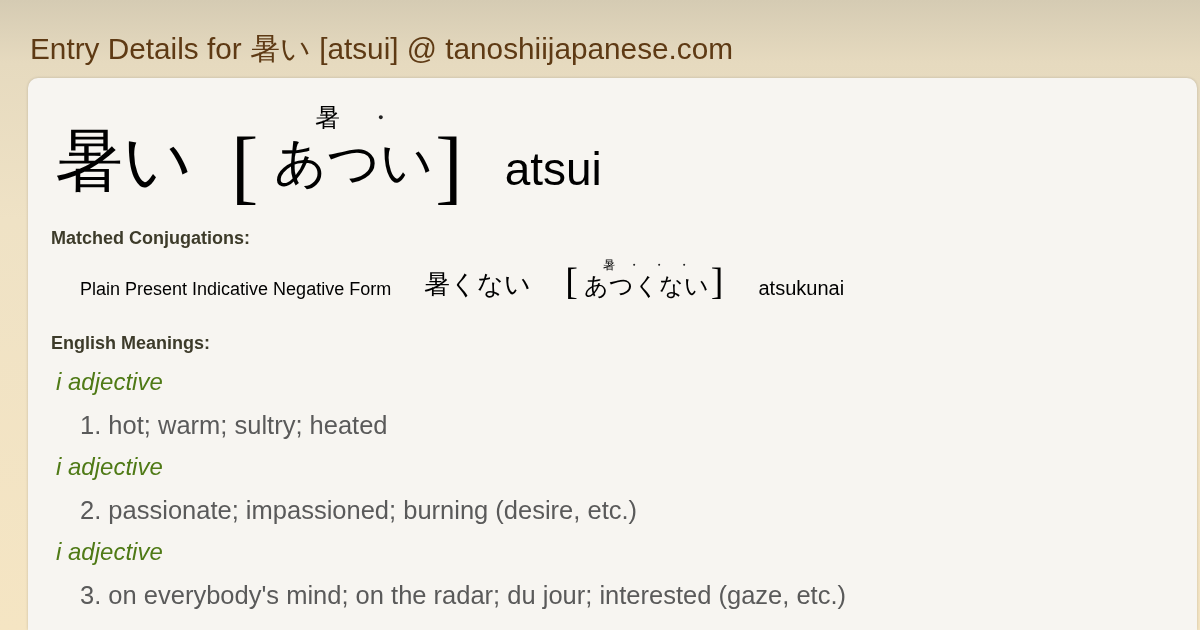 The width and height of the screenshot is (1200, 630). I want to click on conjugated-word: 暑くない, so click(478, 285).